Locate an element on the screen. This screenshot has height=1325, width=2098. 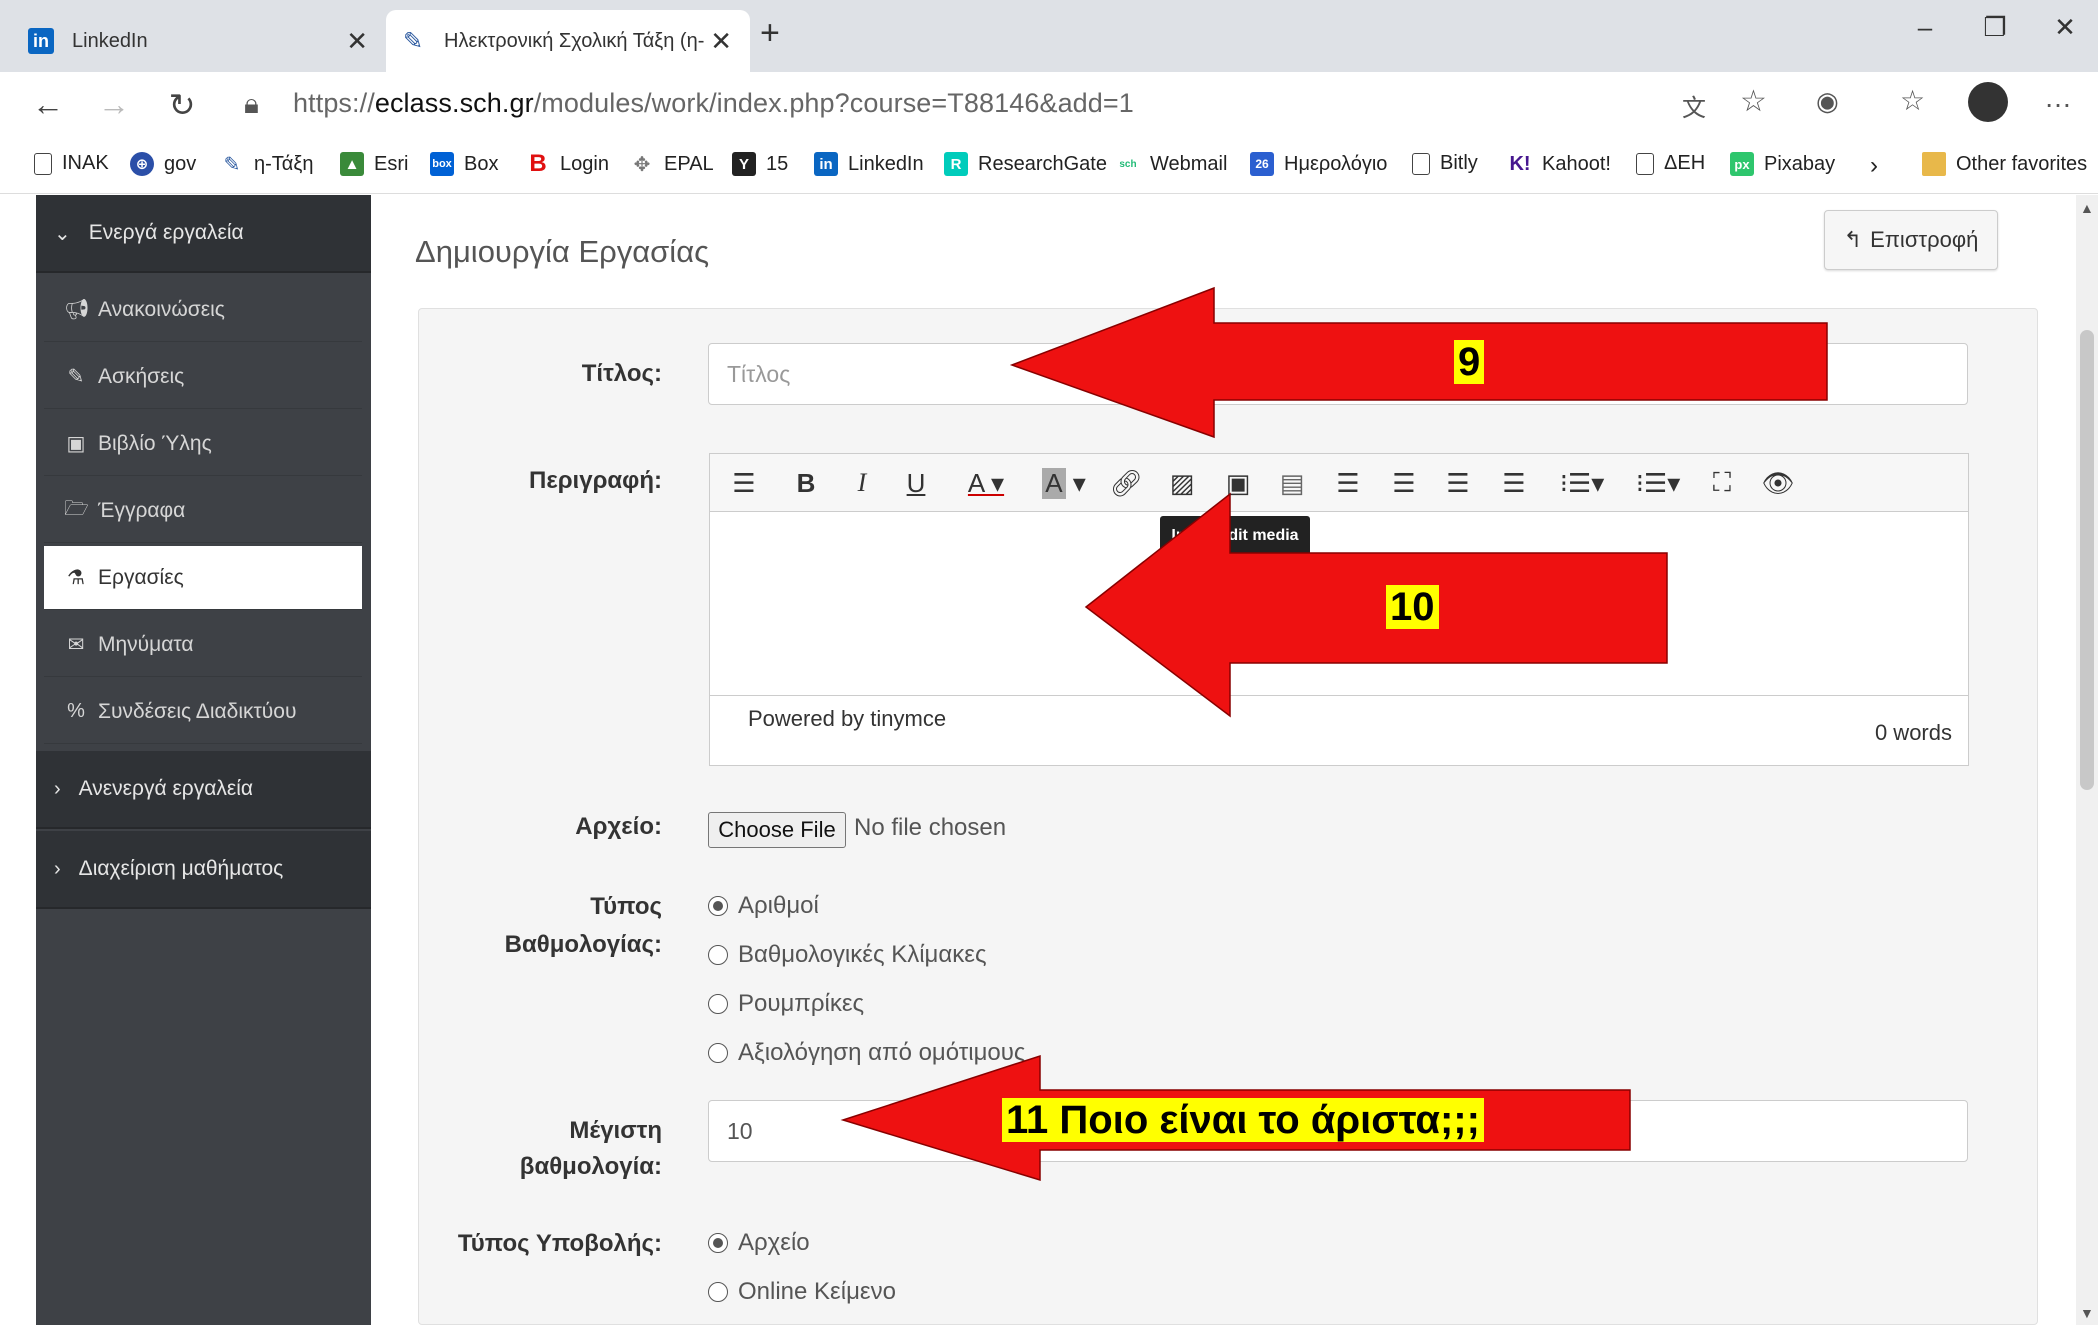
annotation-label-11: 11 Ποιο είναι το άριστα;;; is located at coordinates (1243, 1120).